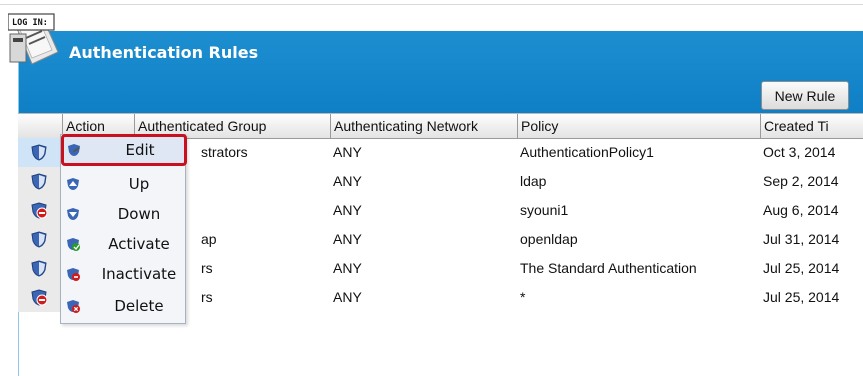 This screenshot has height=376, width=863. Describe the element at coordinates (523, 297) in the screenshot. I see `cell-policy: *` at that location.